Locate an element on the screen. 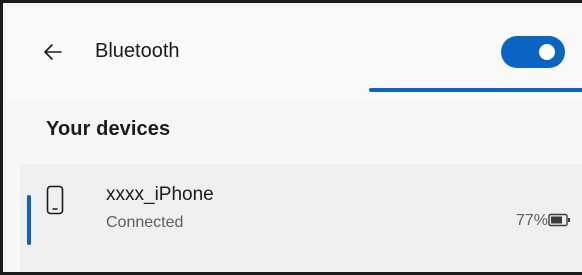 The image size is (582, 275). phone-icon-svg is located at coordinates (55, 200).